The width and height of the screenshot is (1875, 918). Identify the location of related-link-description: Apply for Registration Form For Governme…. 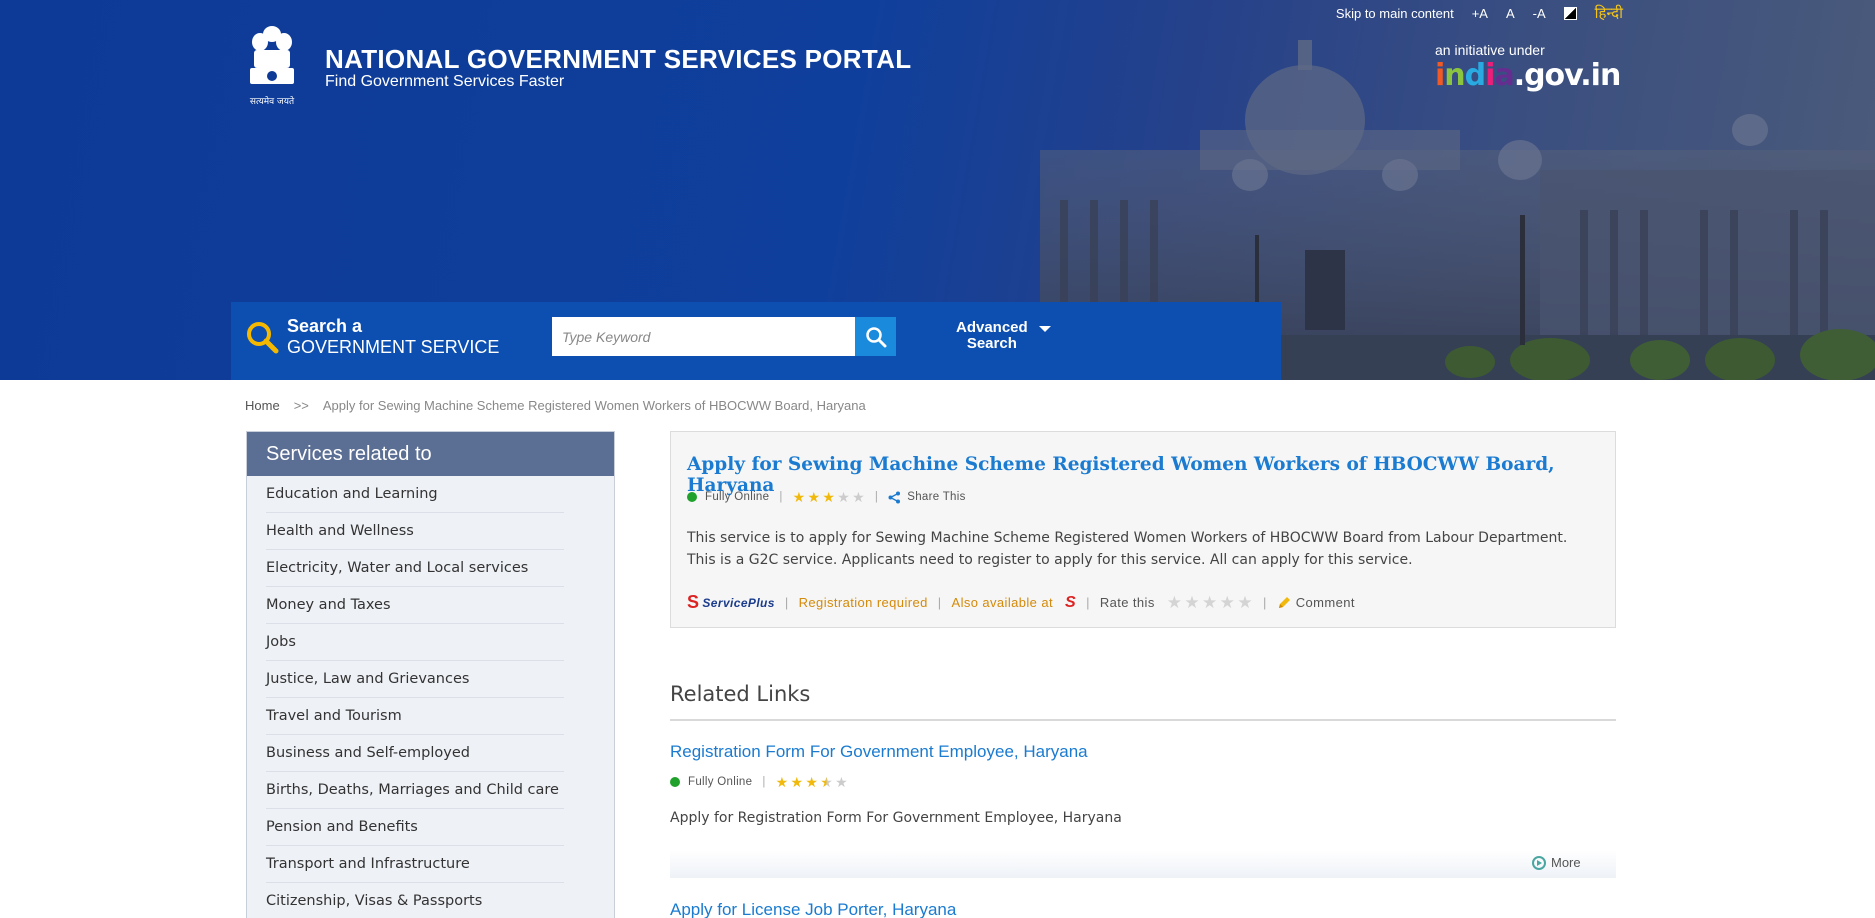
(896, 818).